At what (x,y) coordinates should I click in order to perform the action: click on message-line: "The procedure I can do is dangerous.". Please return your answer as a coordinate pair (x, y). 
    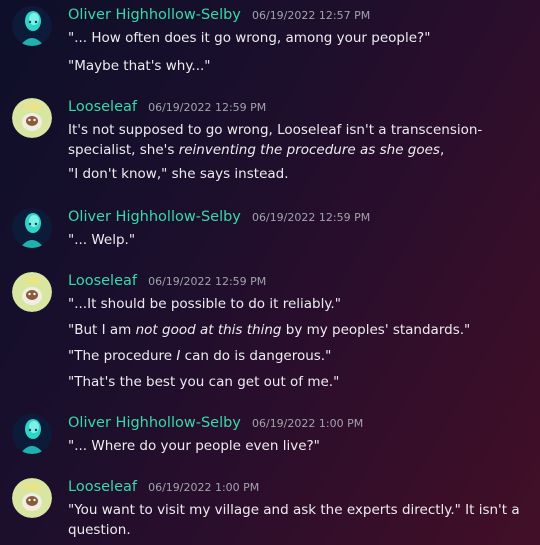
    Looking at the image, I should click on (301, 356).